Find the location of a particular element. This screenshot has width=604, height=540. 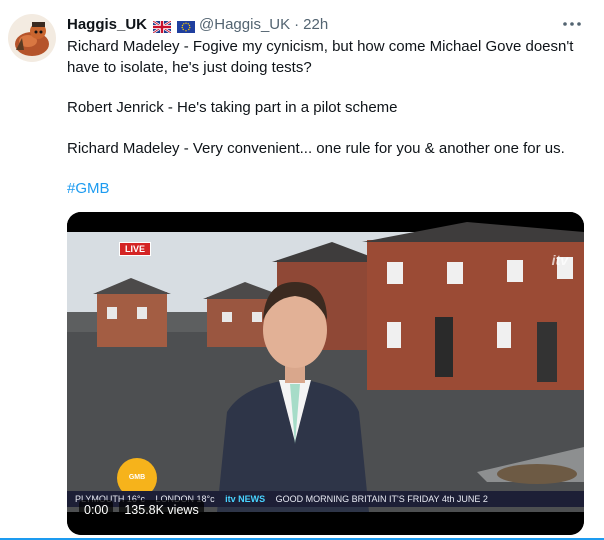

timestamp: 22h is located at coordinates (315, 25).